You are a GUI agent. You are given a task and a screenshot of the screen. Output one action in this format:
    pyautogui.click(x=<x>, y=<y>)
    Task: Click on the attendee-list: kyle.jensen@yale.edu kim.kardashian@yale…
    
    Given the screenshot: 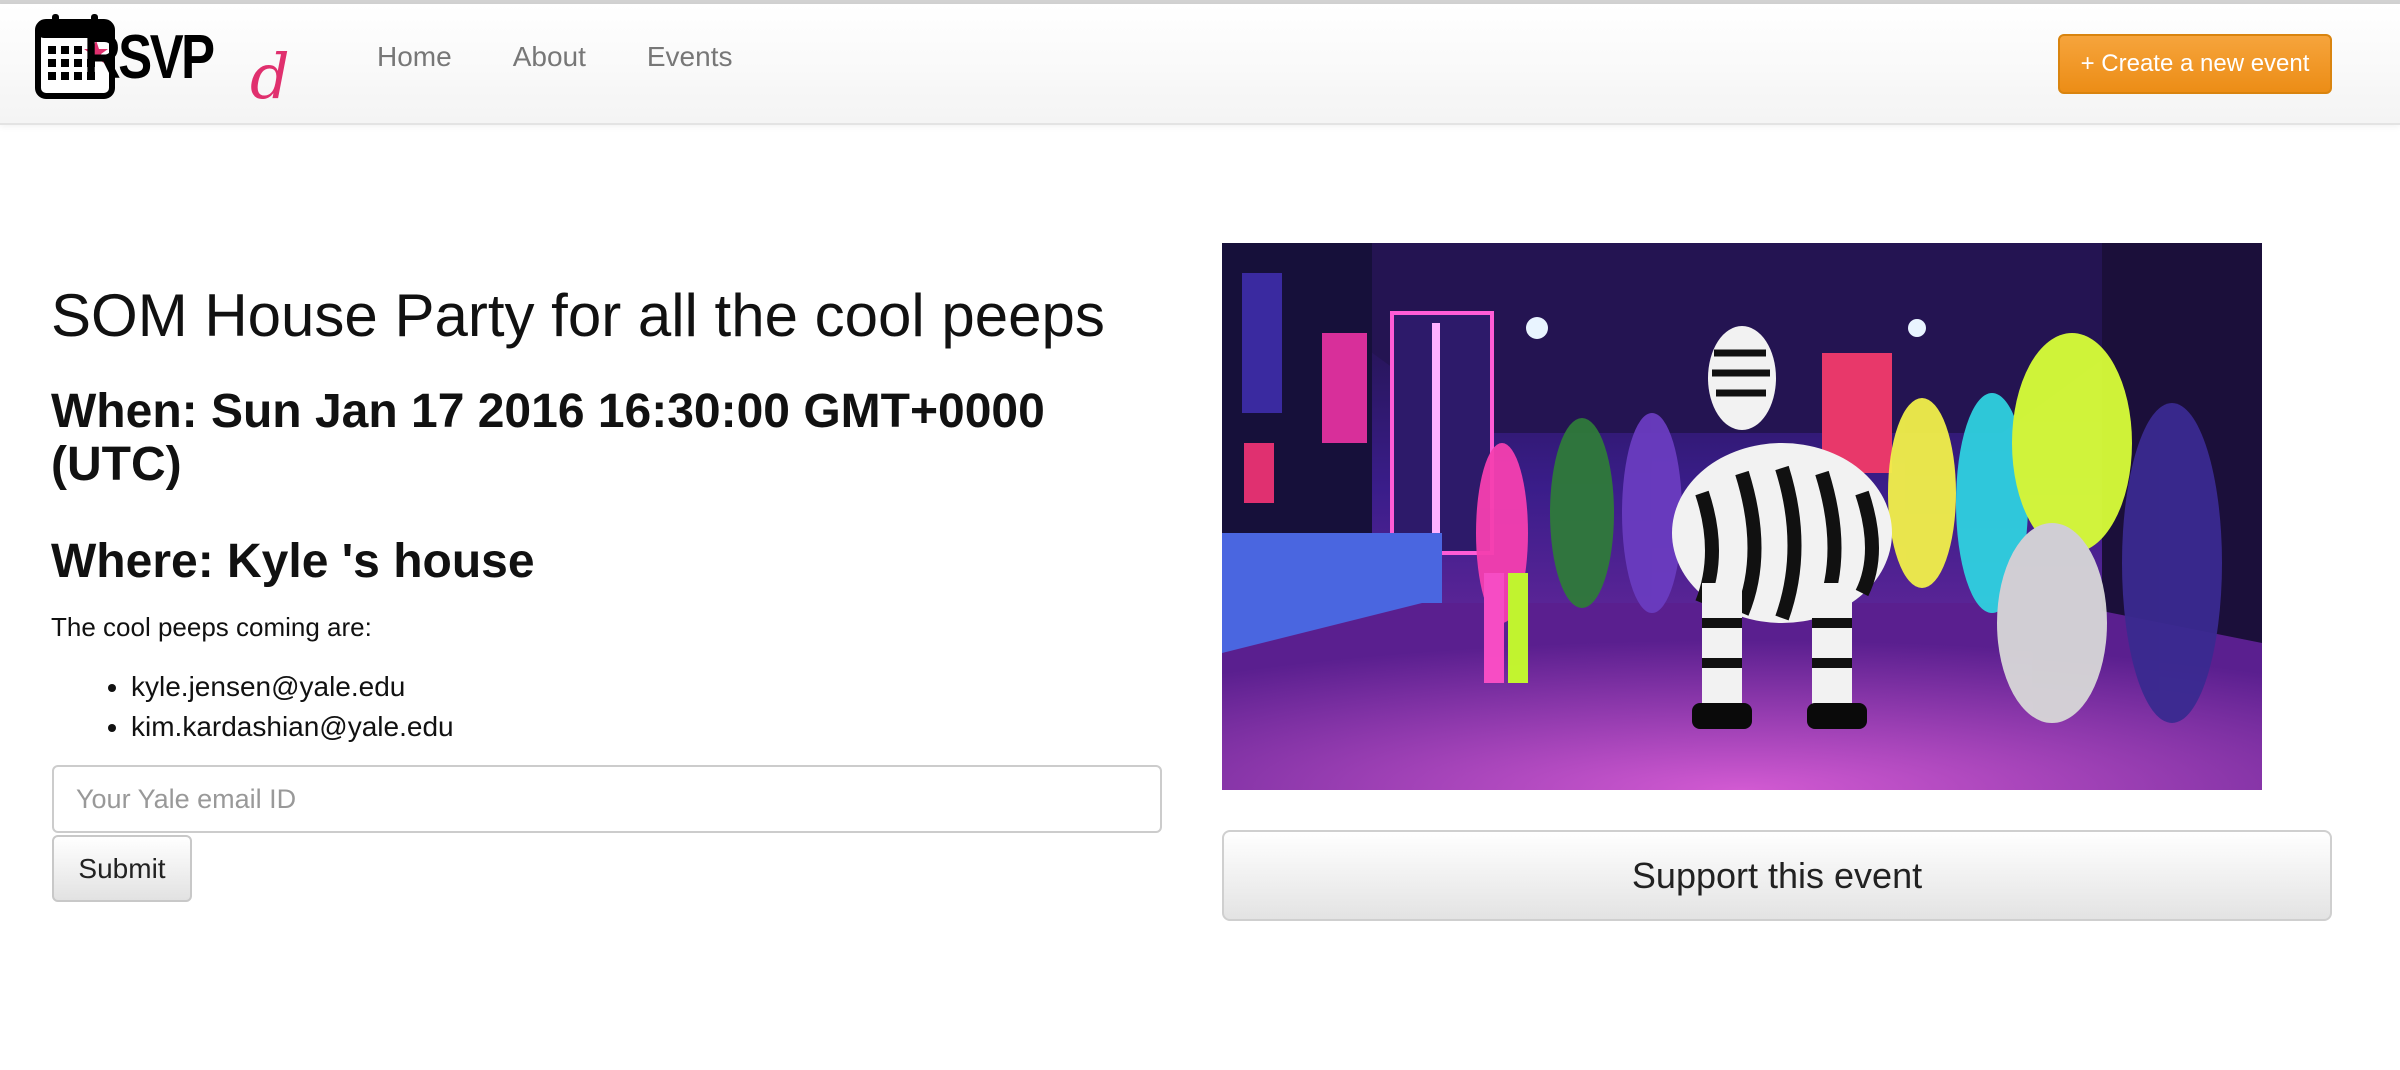 What is the action you would take?
    pyautogui.click(x=292, y=707)
    